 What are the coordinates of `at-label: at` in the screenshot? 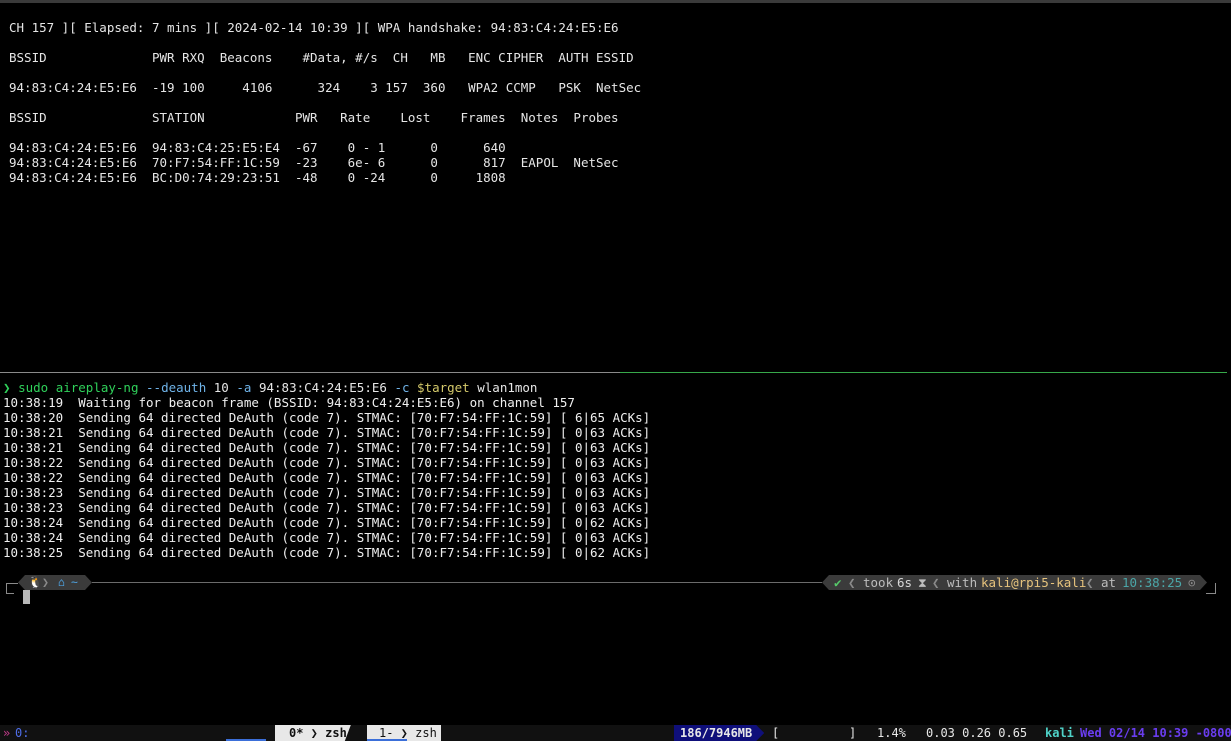 It's located at (1109, 582).